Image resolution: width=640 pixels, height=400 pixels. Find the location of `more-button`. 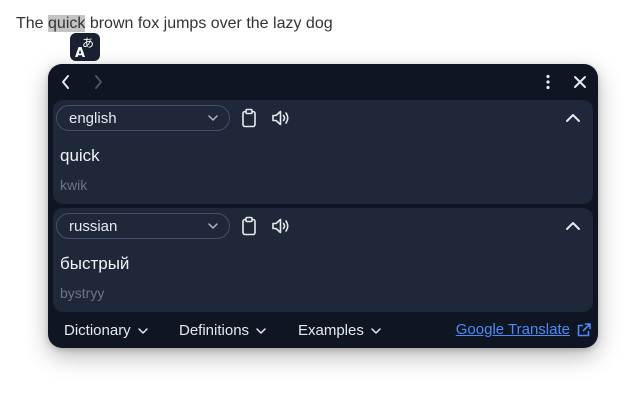

more-button is located at coordinates (548, 82).